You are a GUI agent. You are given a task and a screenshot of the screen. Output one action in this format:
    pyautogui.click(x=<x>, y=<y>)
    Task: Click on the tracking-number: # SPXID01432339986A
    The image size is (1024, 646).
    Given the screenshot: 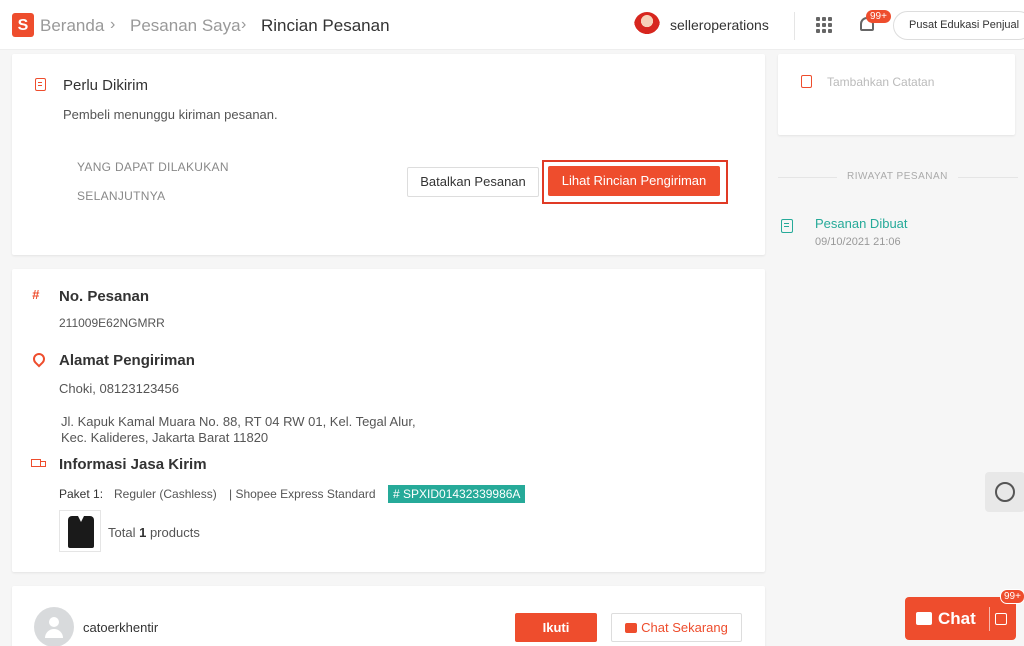 What is the action you would take?
    pyautogui.click(x=457, y=494)
    